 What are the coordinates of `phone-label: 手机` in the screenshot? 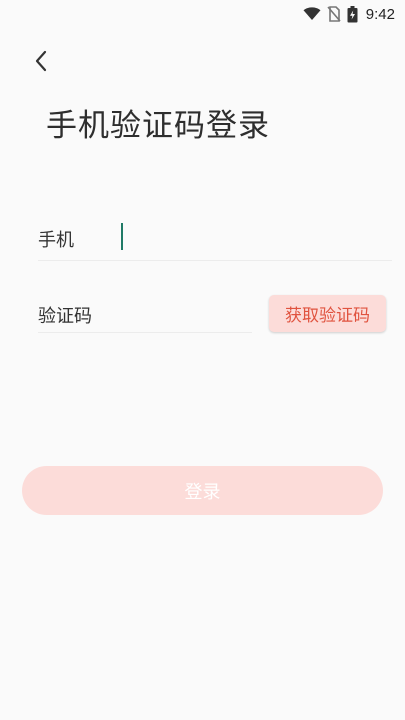 It's located at (56, 240).